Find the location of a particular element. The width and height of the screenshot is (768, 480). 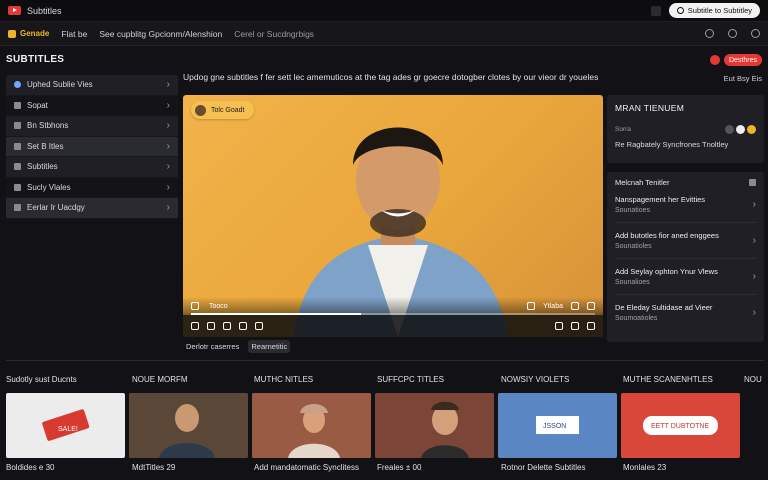

clock-icon is located at coordinates (680, 10).